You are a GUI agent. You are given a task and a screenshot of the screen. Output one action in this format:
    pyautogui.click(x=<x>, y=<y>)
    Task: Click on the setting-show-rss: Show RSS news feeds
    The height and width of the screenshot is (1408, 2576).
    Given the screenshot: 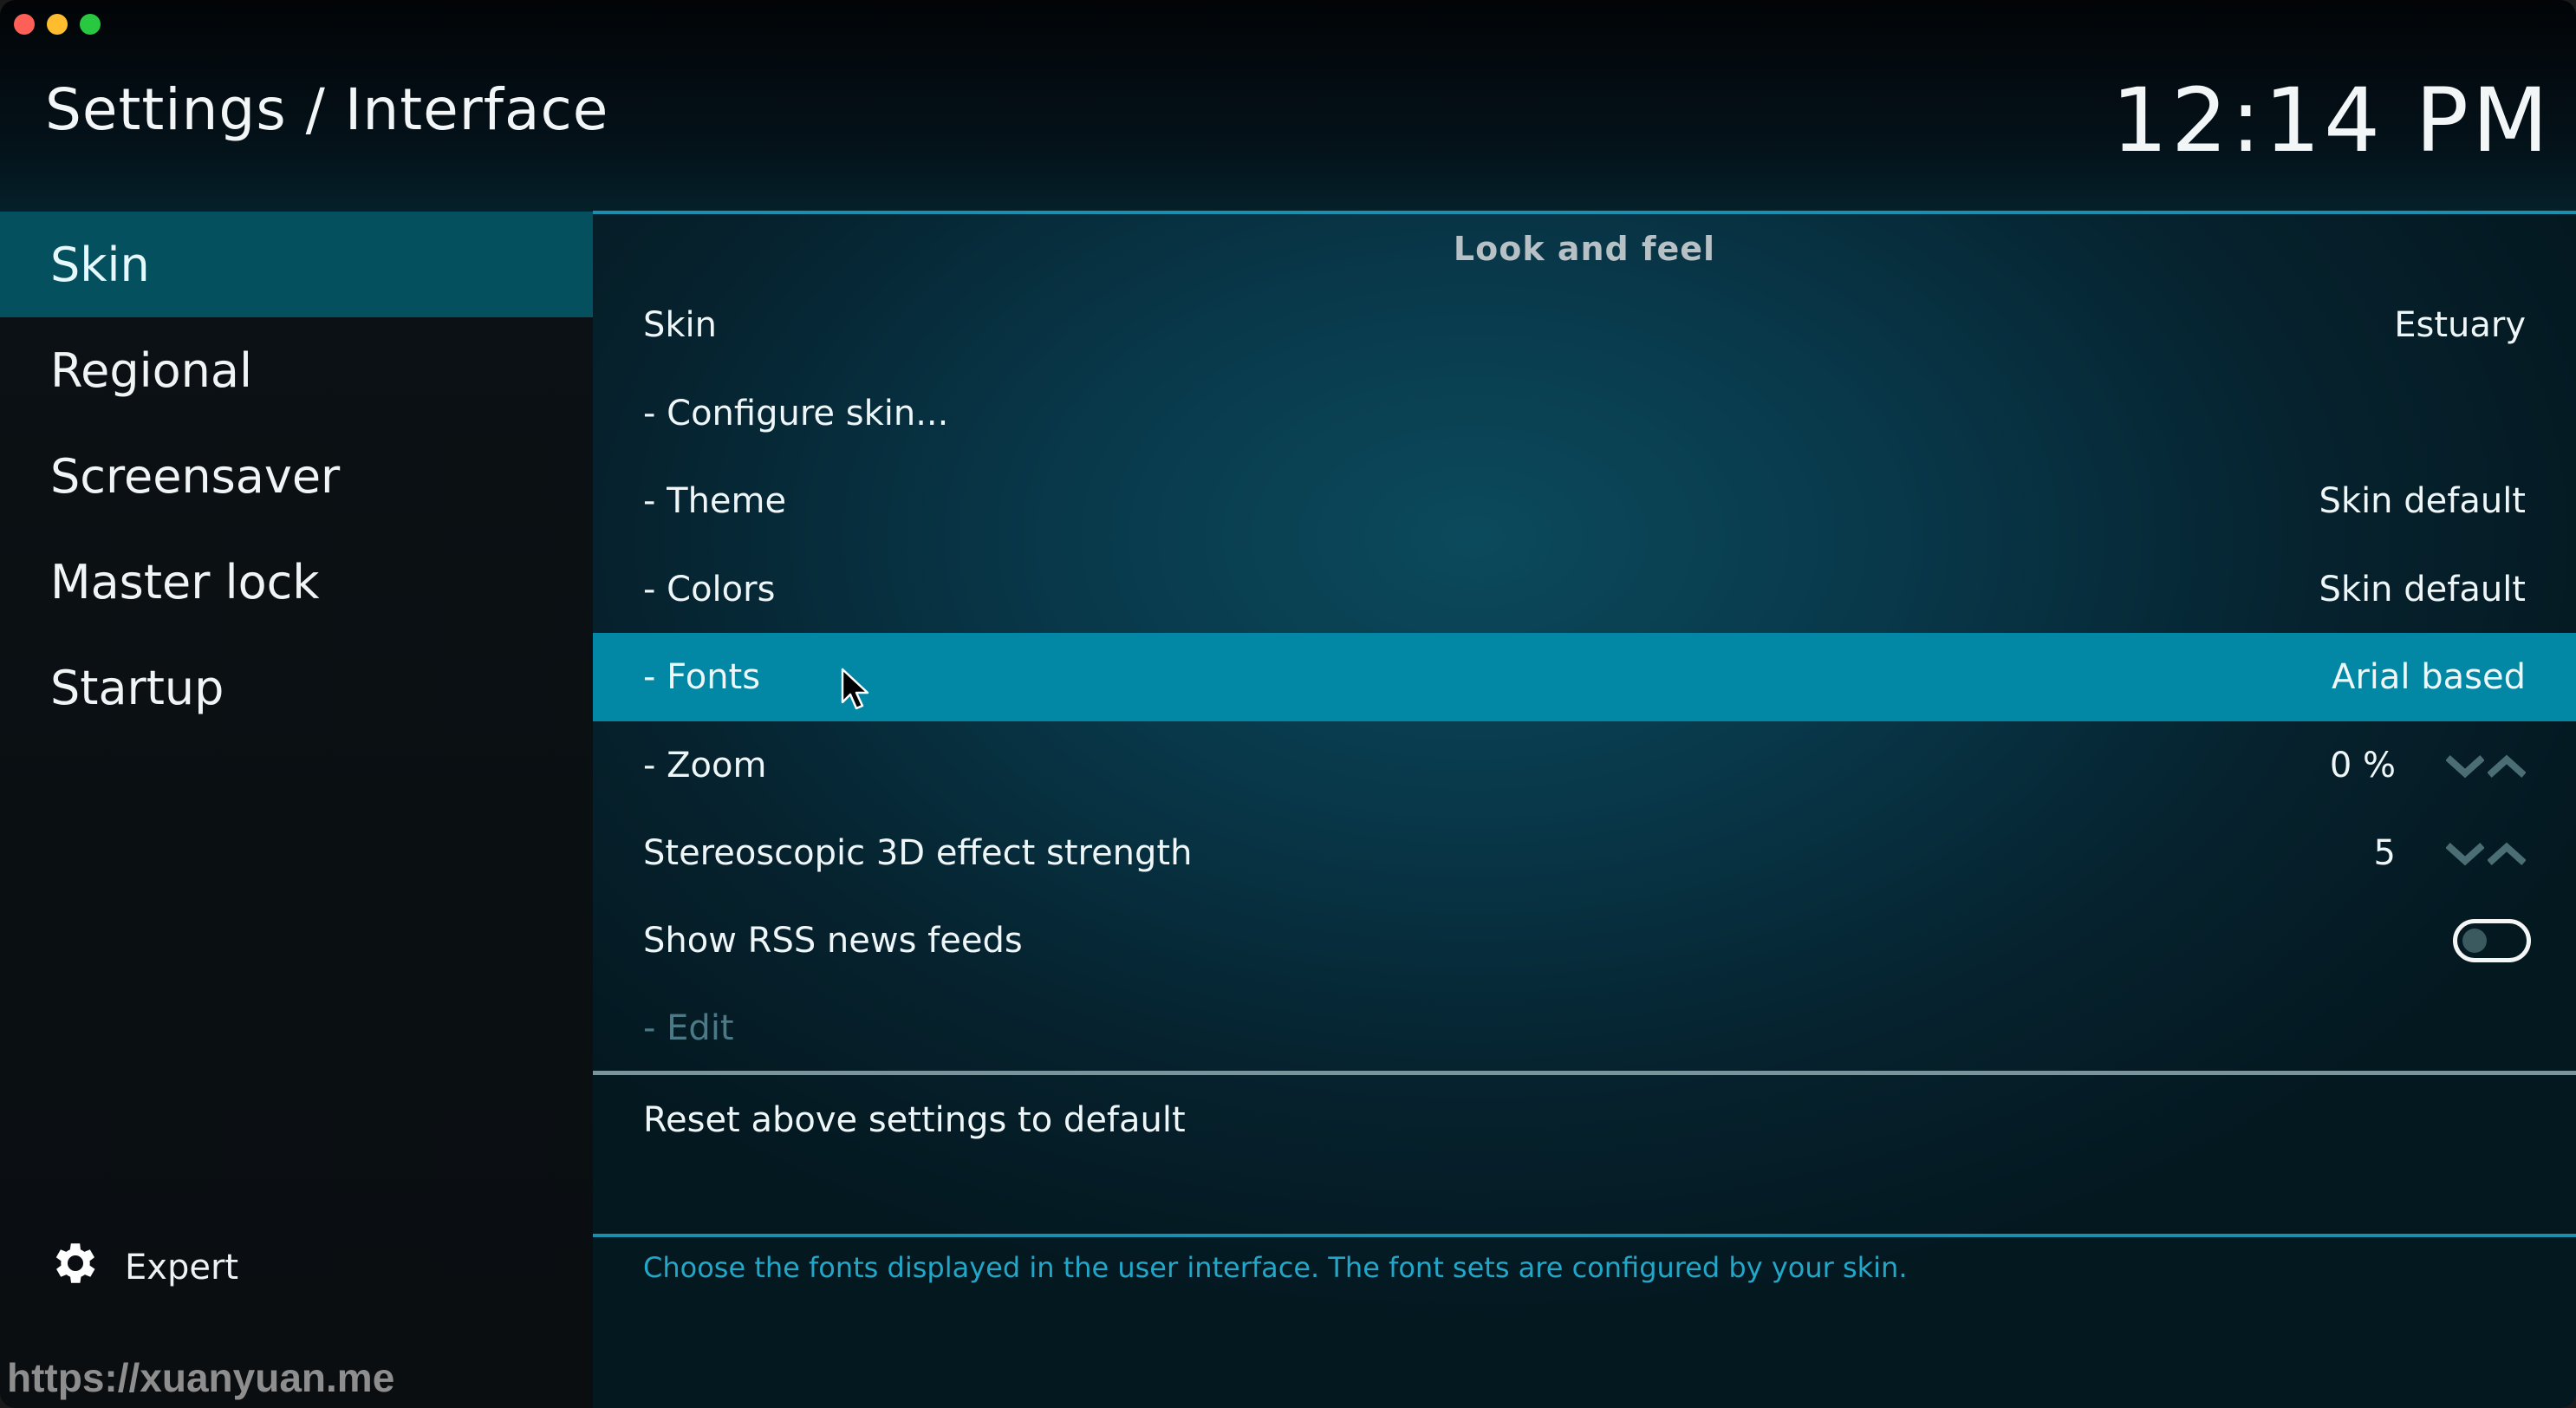 What is the action you would take?
    pyautogui.click(x=1584, y=940)
    